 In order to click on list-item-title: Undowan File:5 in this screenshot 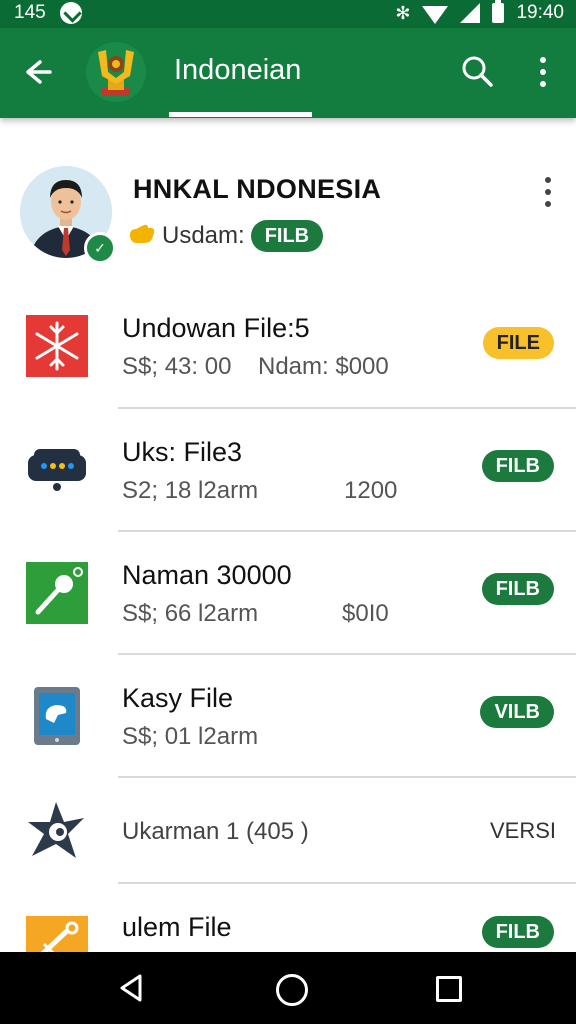, I will do `click(216, 328)`.